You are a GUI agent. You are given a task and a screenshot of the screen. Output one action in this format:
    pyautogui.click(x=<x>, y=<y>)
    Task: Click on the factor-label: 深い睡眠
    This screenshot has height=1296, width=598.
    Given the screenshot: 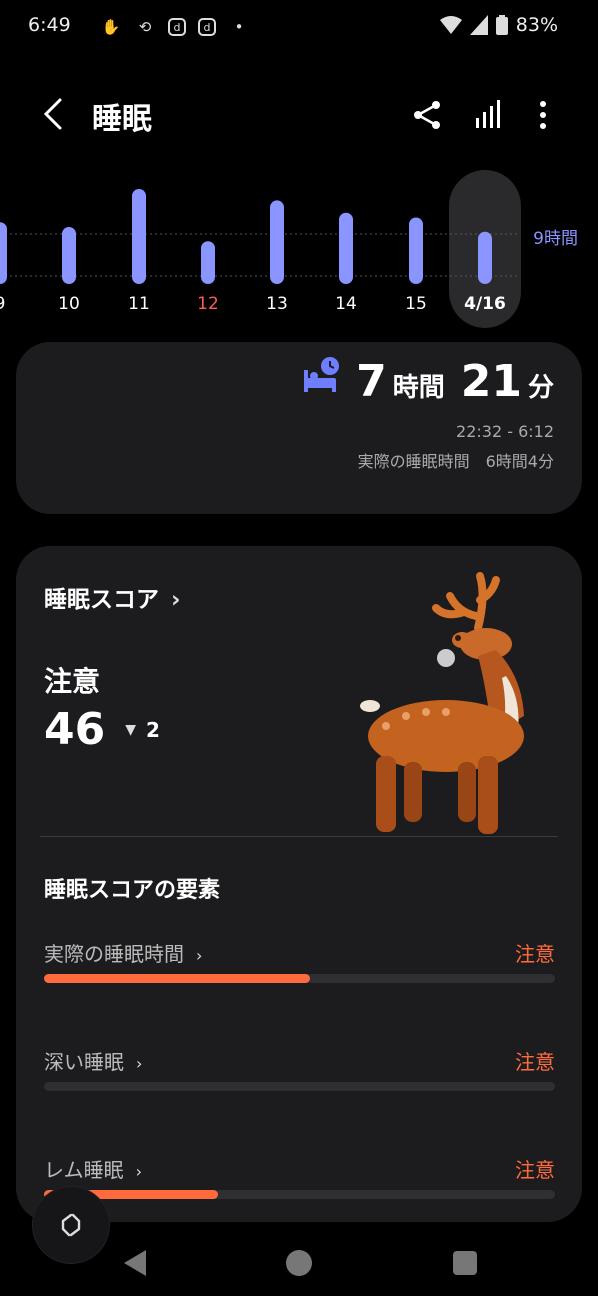 What is the action you would take?
    pyautogui.click(x=84, y=1062)
    